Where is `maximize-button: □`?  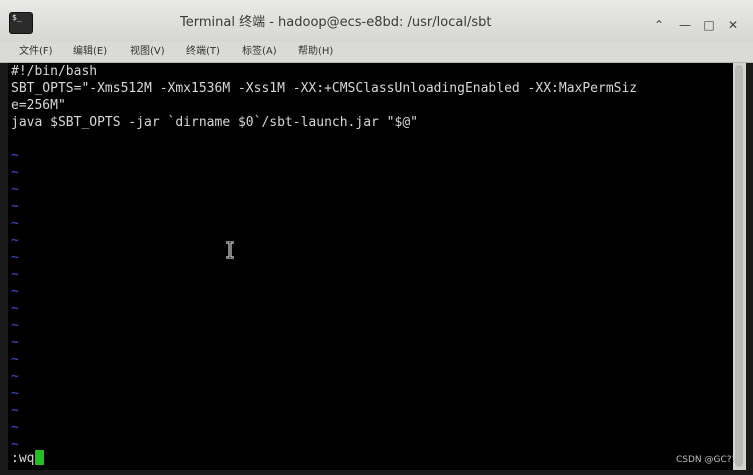
maximize-button: □ is located at coordinates (709, 25).